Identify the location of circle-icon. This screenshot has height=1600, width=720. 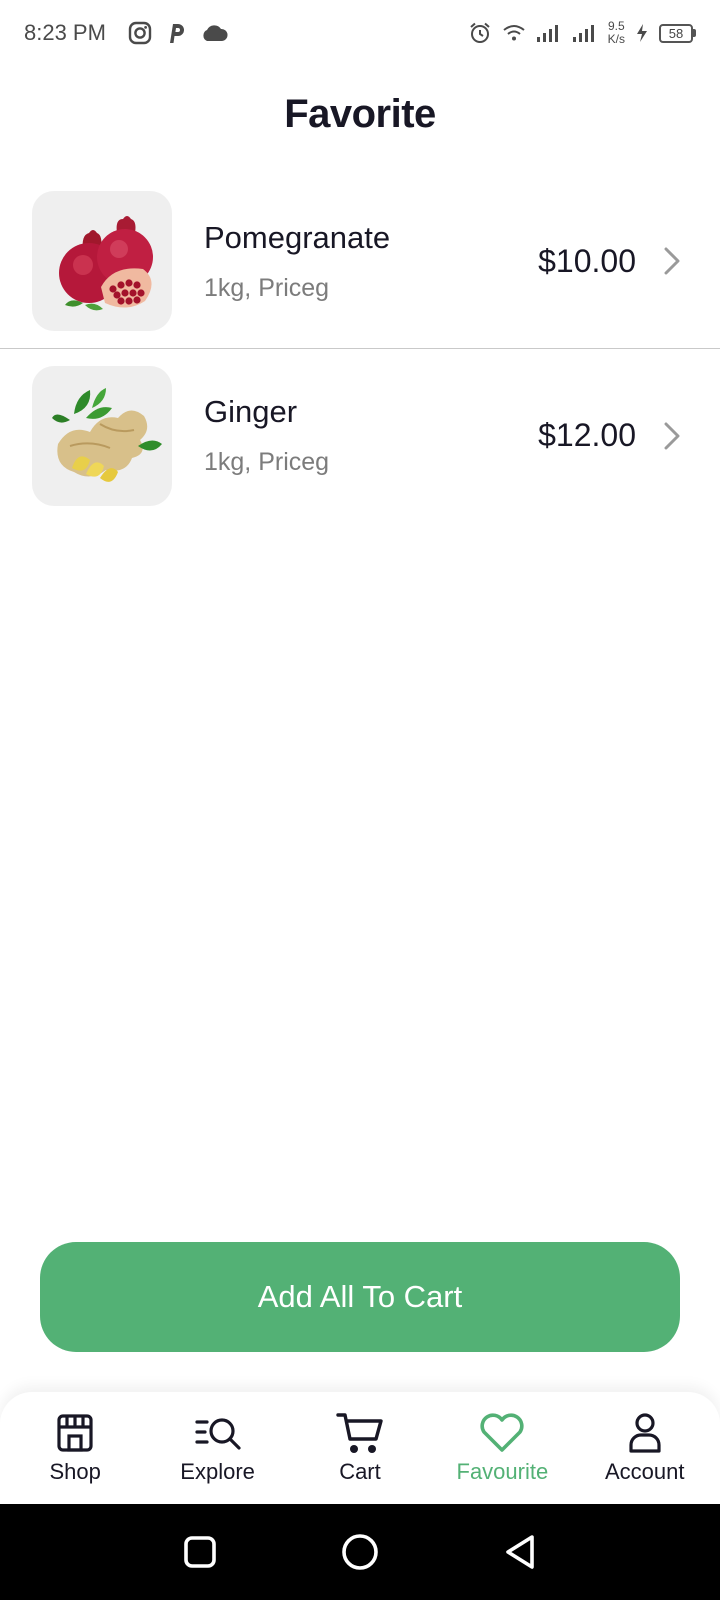
(360, 1552).